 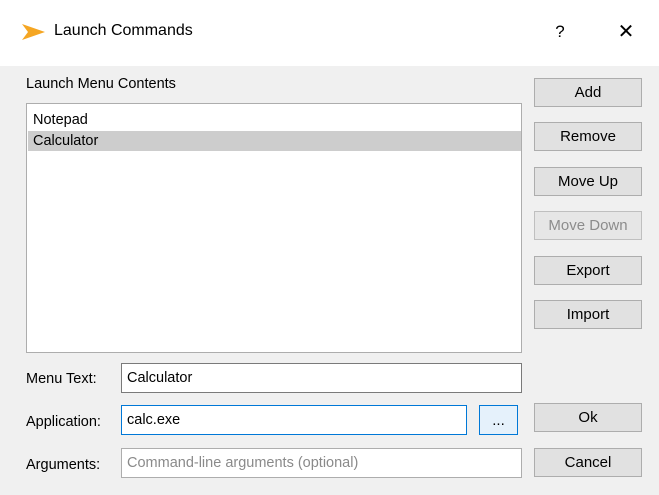 I want to click on application-label: Application:, so click(x=63, y=422).